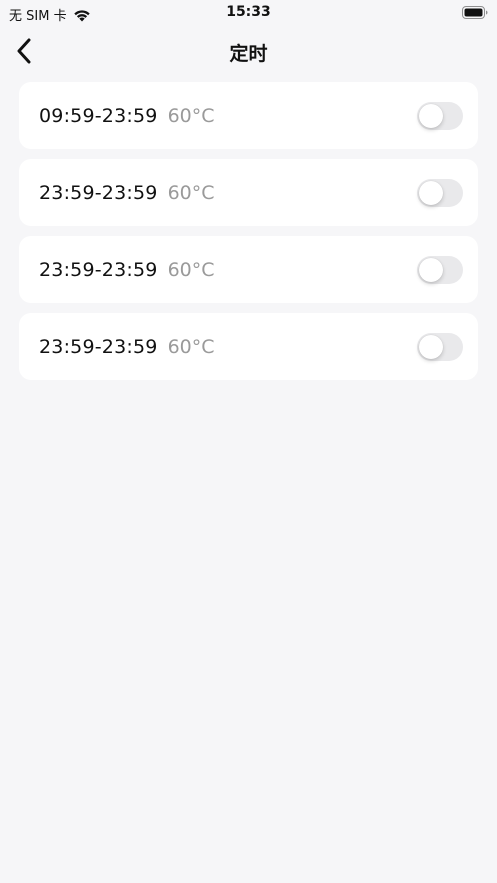 This screenshot has width=497, height=883. Describe the element at coordinates (475, 12) in the screenshot. I see `battery-icon` at that location.